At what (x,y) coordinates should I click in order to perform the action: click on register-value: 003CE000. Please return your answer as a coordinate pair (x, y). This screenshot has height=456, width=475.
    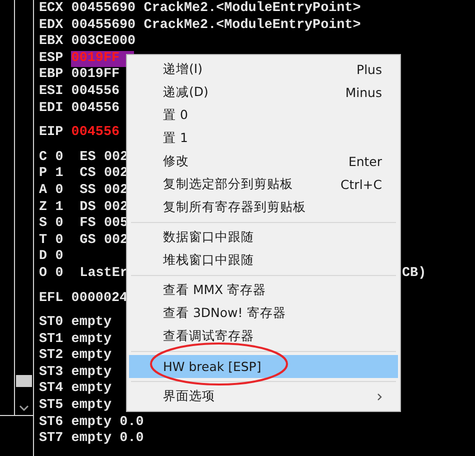
    Looking at the image, I should click on (103, 42).